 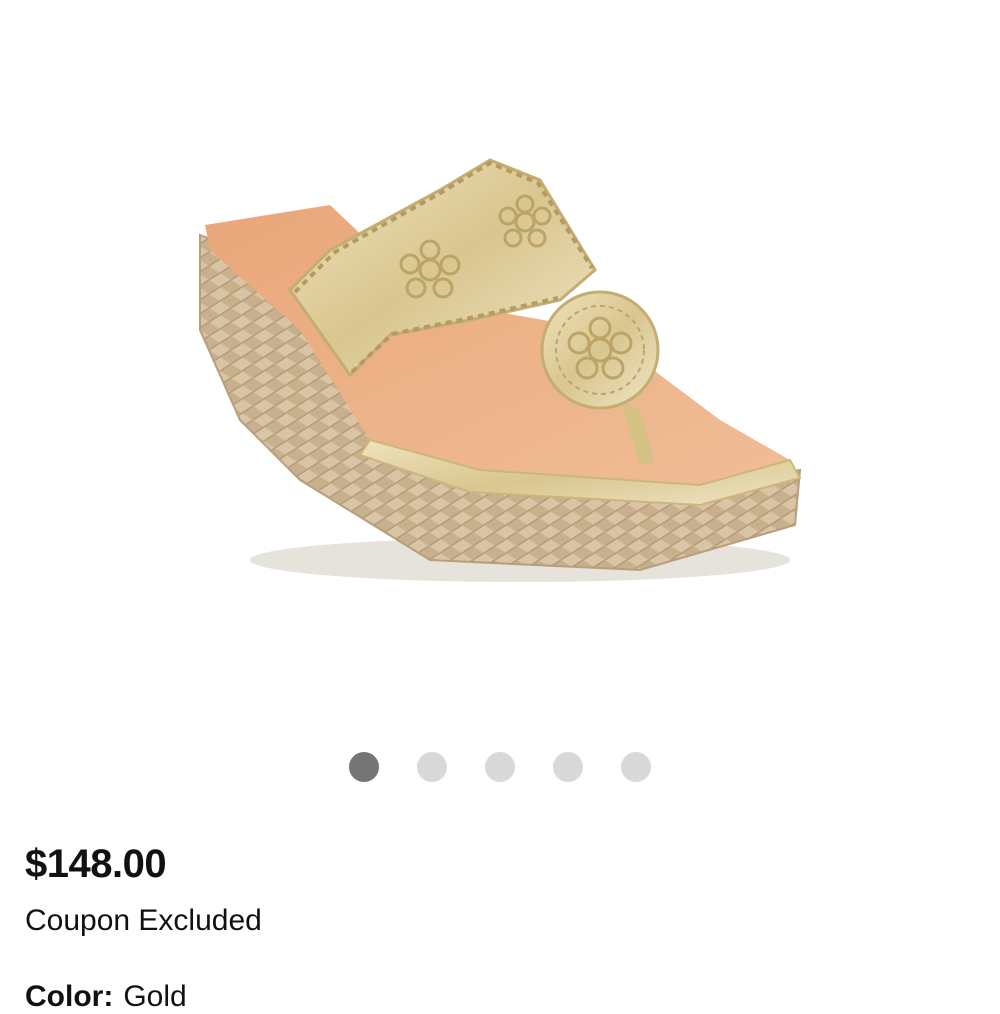 I want to click on coupon-note: Coupon Excluded, so click(x=143, y=920).